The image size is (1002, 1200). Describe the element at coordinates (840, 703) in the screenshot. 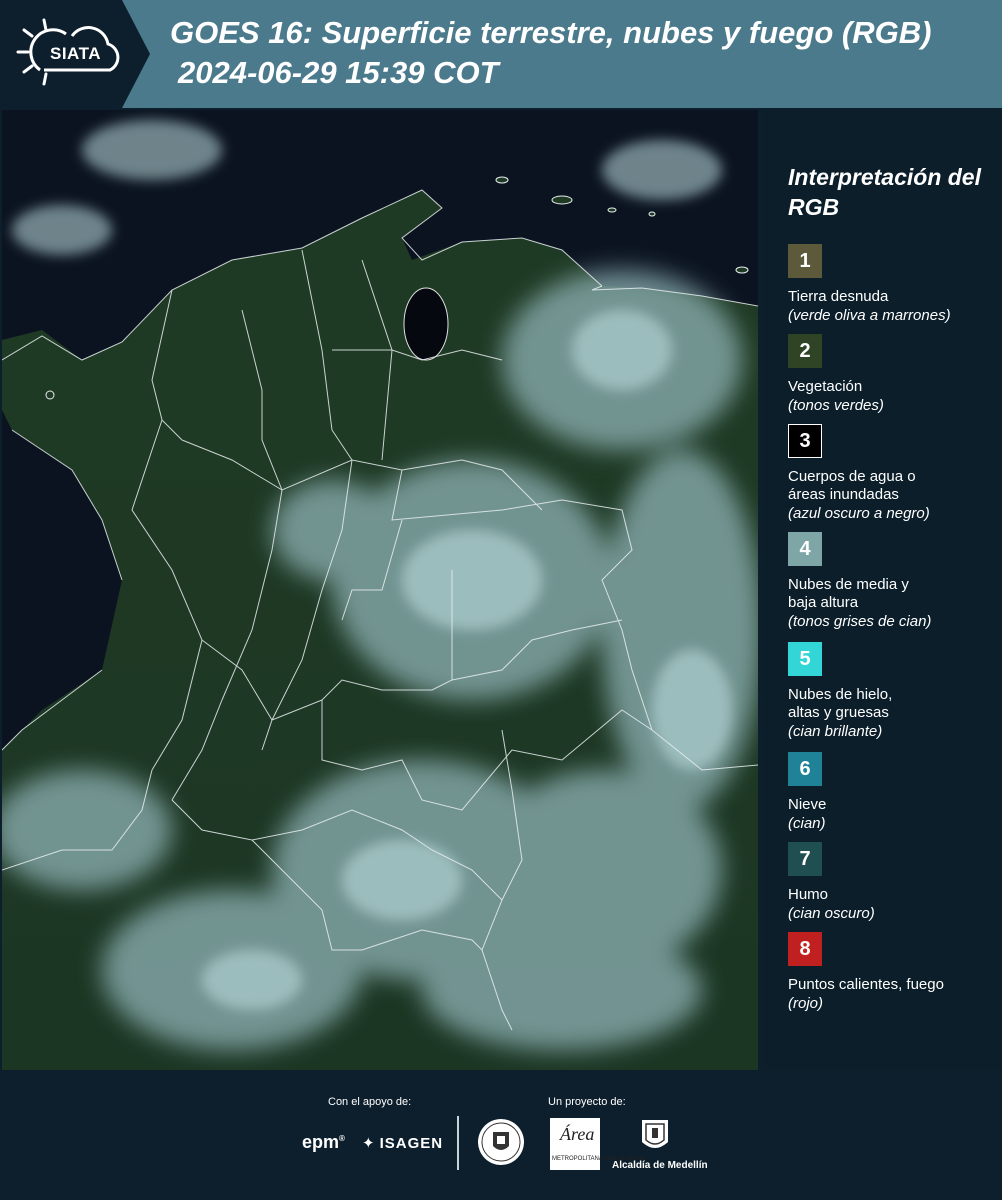

I see `legend-item-label: Nubes de hielo, altas y gruesas` at that location.